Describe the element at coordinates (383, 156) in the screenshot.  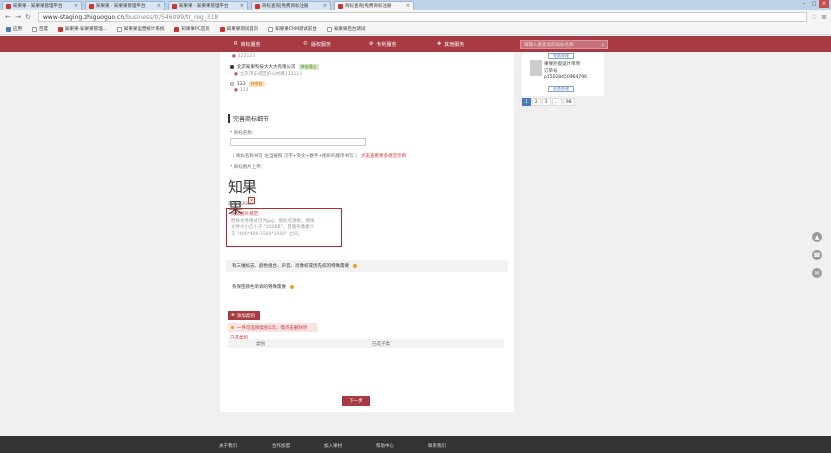
I see `example-link: 点击查看更多规范示例` at that location.